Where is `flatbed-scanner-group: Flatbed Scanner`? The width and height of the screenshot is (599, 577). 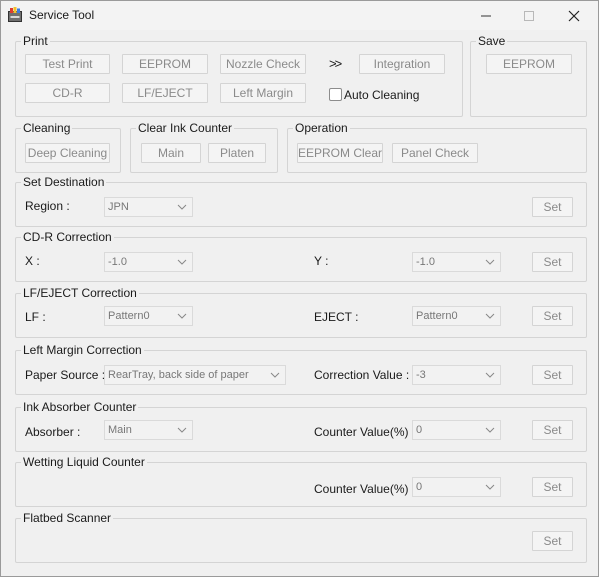 flatbed-scanner-group: Flatbed Scanner is located at coordinates (301, 537).